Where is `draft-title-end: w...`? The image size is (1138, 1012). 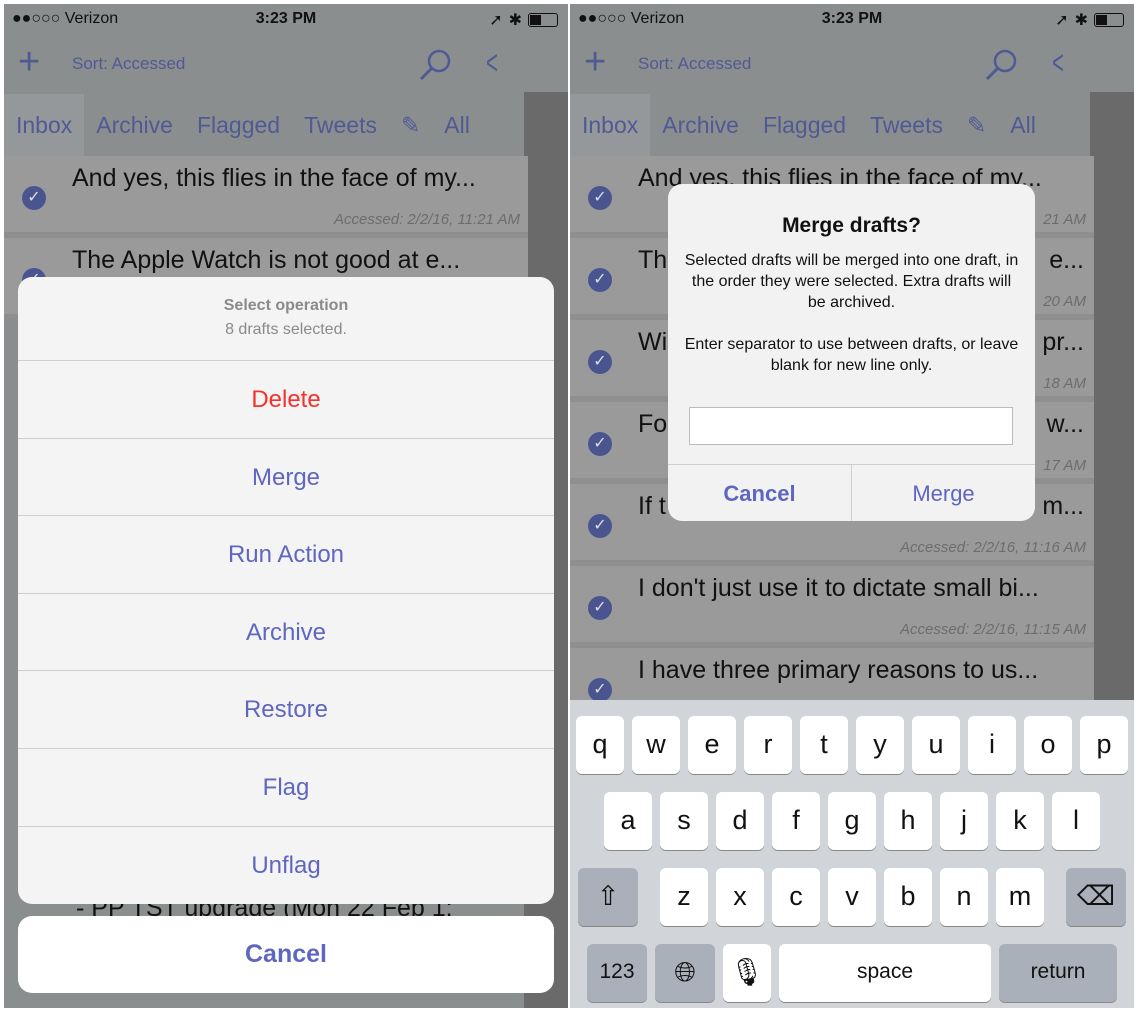
draft-title-end: w... is located at coordinates (1065, 424).